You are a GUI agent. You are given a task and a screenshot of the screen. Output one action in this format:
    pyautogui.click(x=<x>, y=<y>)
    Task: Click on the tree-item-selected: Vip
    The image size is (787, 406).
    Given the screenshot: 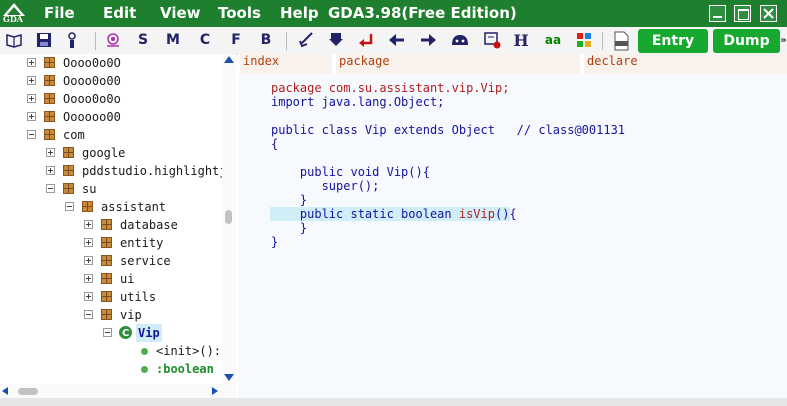 What is the action you would take?
    pyautogui.click(x=111, y=333)
    